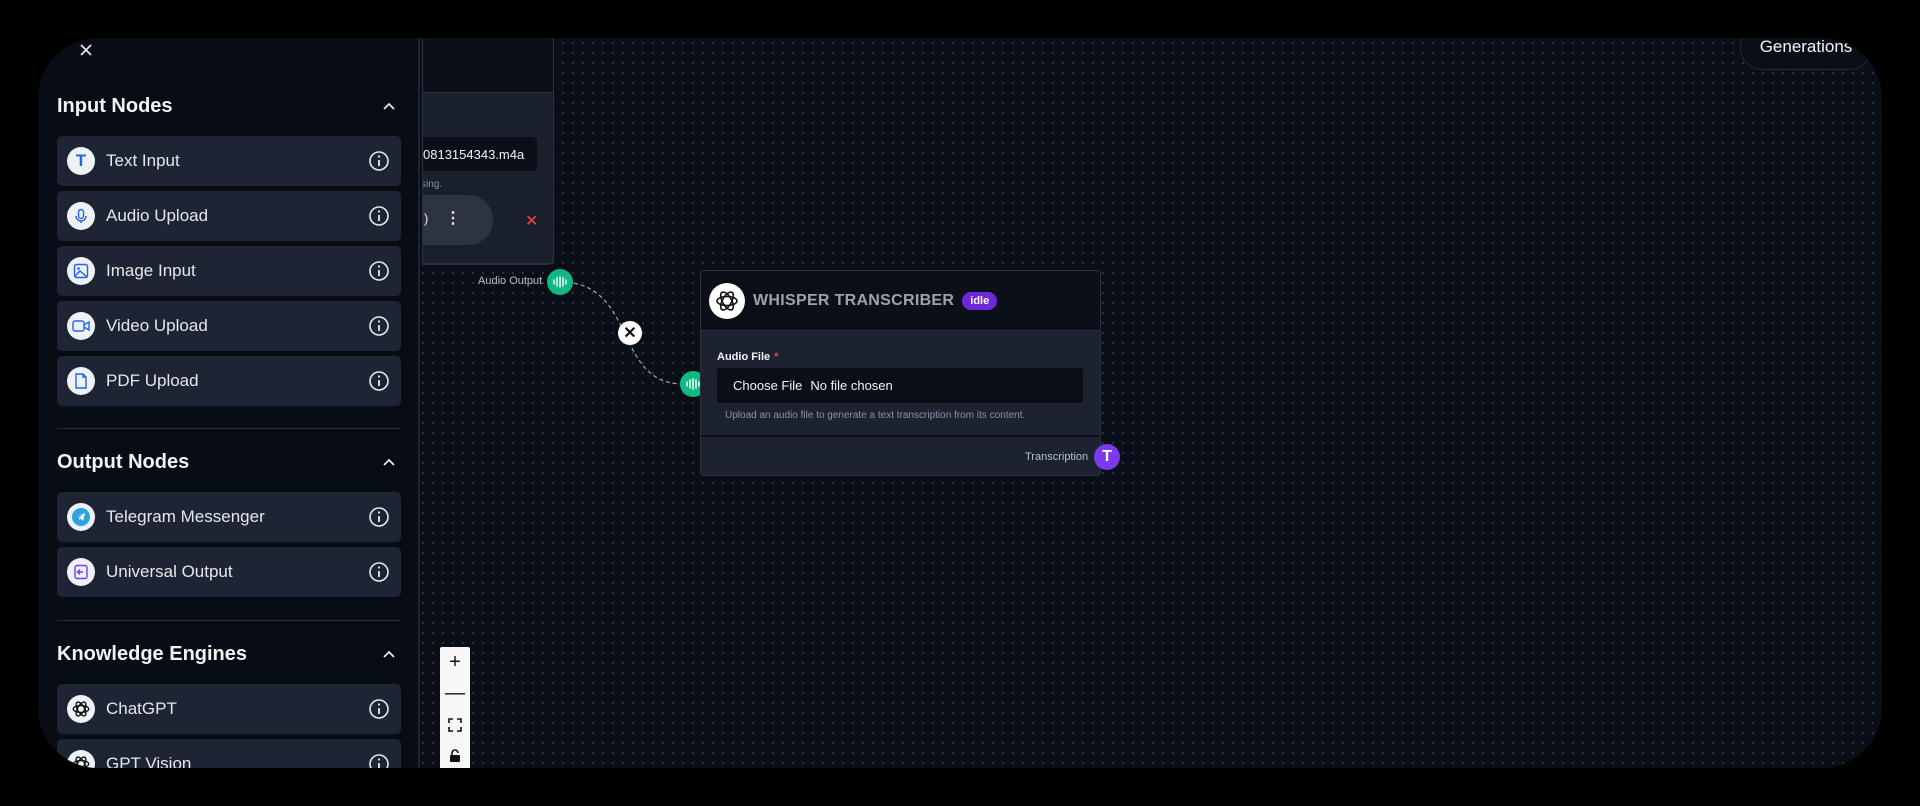  What do you see at coordinates (453, 218) in the screenshot?
I see `more-options-icon: ⋮` at bounding box center [453, 218].